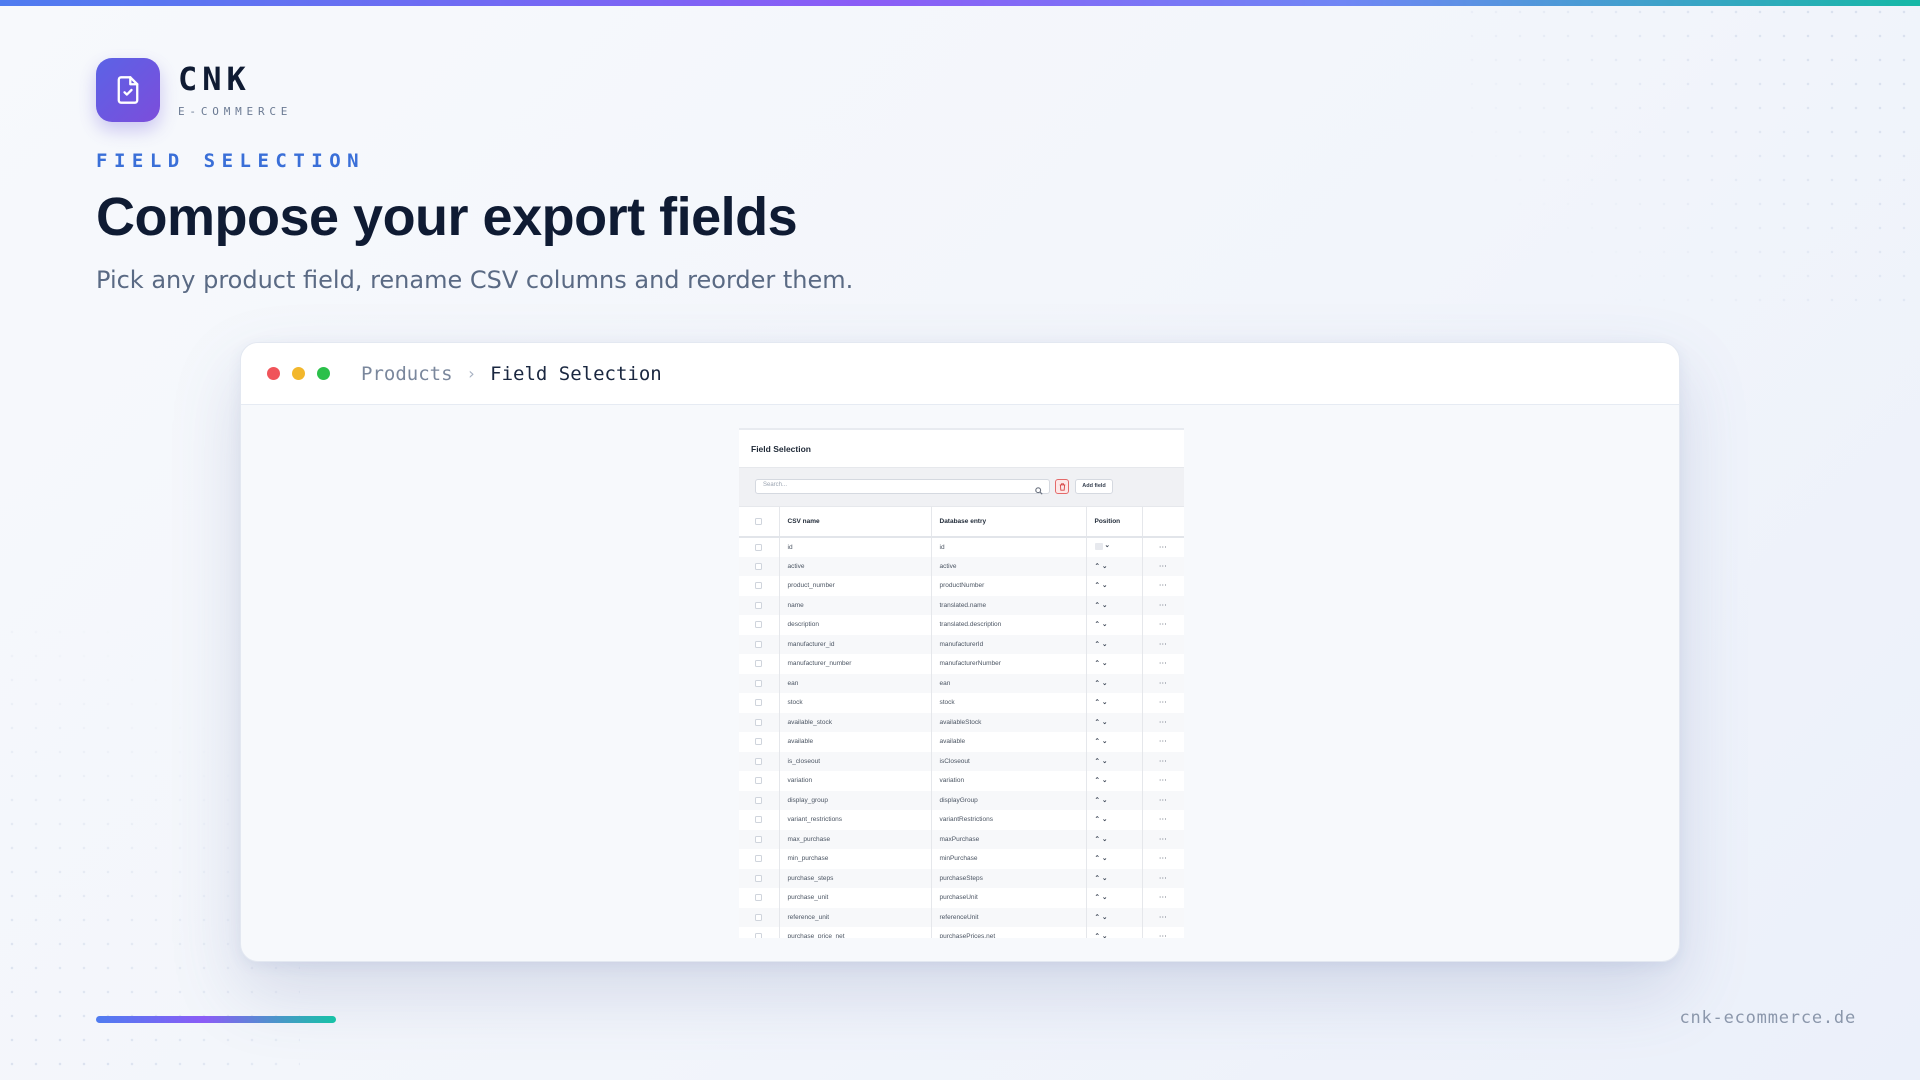 This screenshot has height=1080, width=1920. Describe the element at coordinates (1062, 486) in the screenshot. I see `delete-button` at that location.